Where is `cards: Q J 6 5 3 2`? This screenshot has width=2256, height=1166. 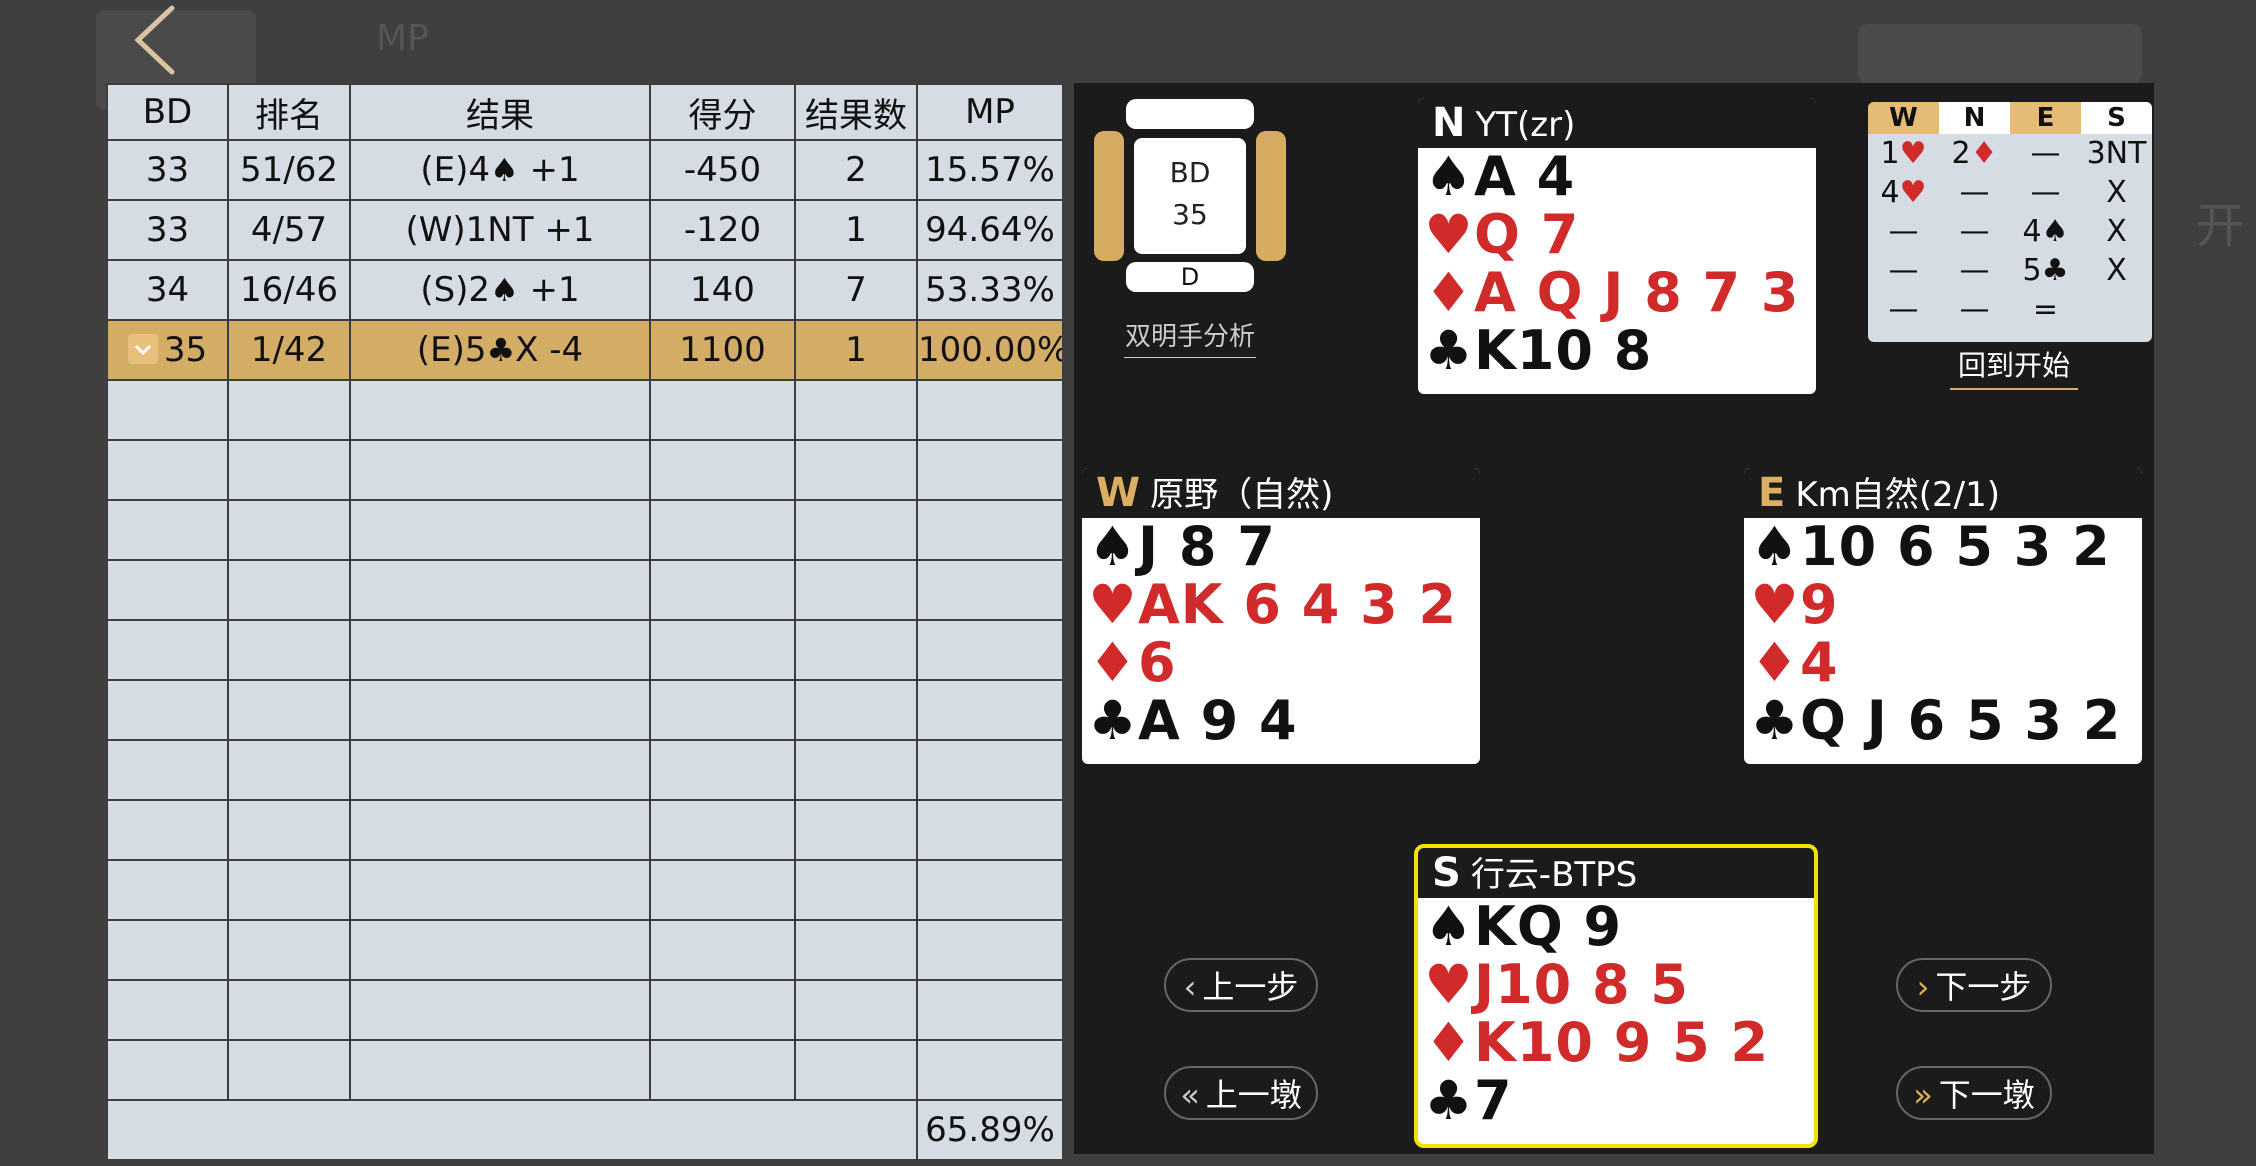
cards: Q J 6 5 3 2 is located at coordinates (1961, 720).